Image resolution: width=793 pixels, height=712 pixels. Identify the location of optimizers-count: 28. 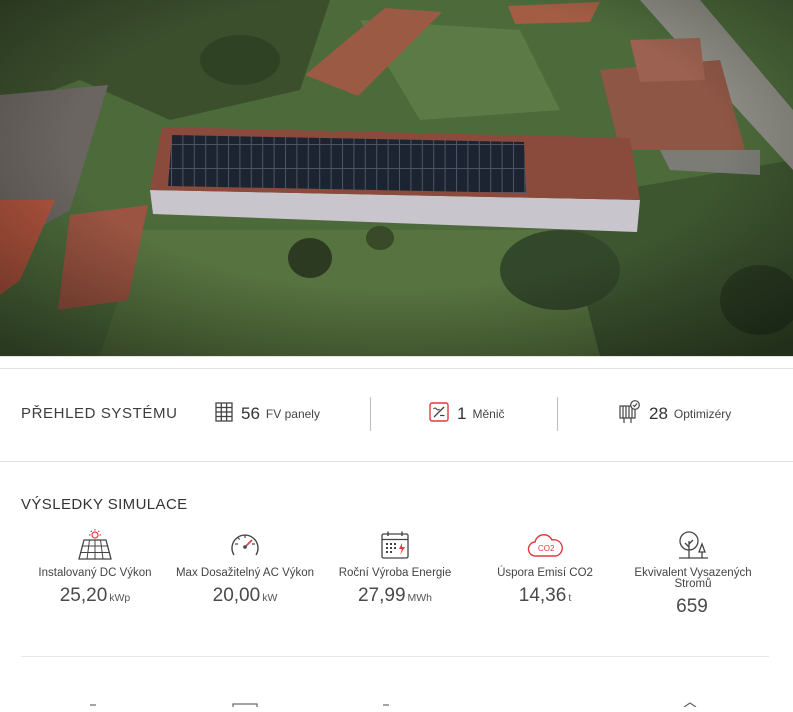
(658, 413).